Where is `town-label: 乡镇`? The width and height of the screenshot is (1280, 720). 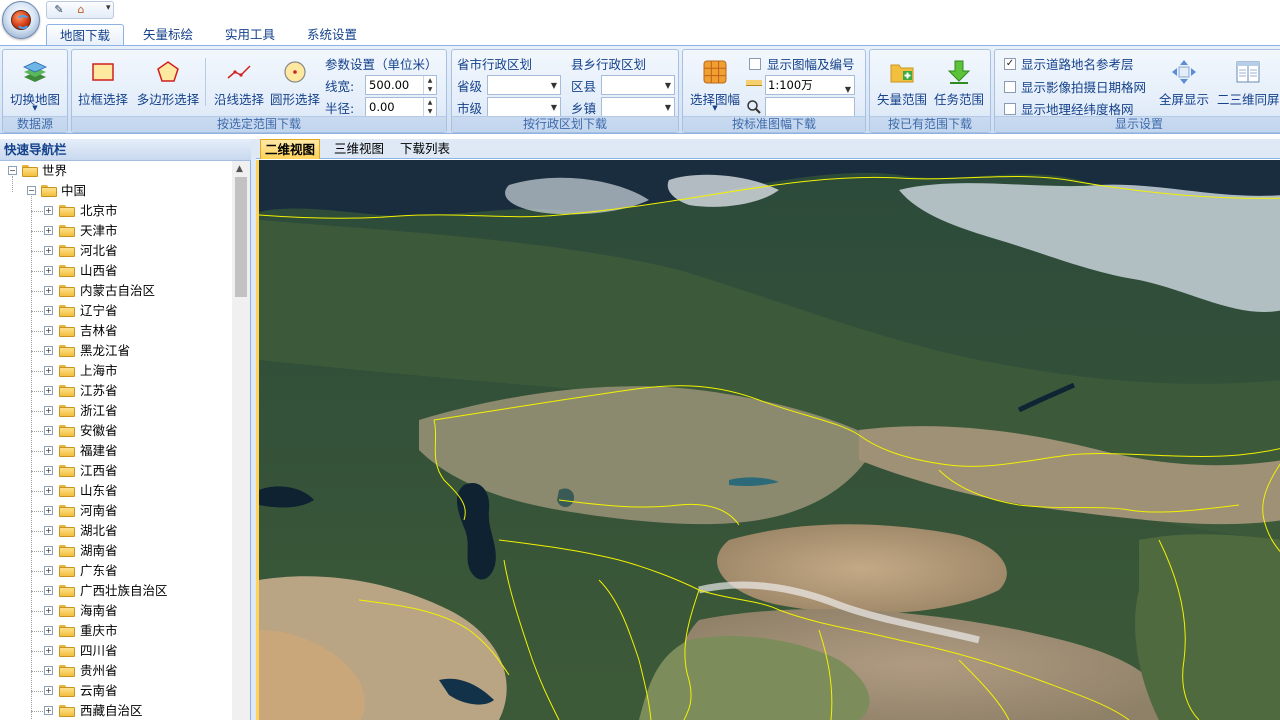 town-label: 乡镇 is located at coordinates (584, 108).